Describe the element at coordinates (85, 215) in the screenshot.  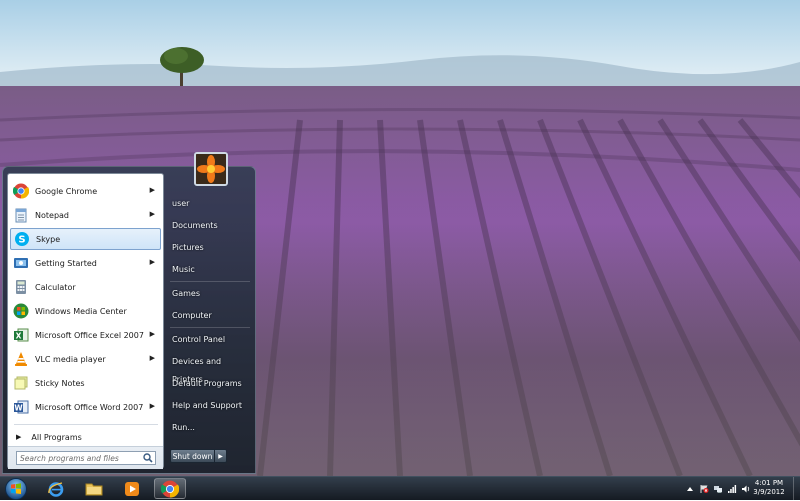
I see `program-notepad: Notepad ▶` at that location.